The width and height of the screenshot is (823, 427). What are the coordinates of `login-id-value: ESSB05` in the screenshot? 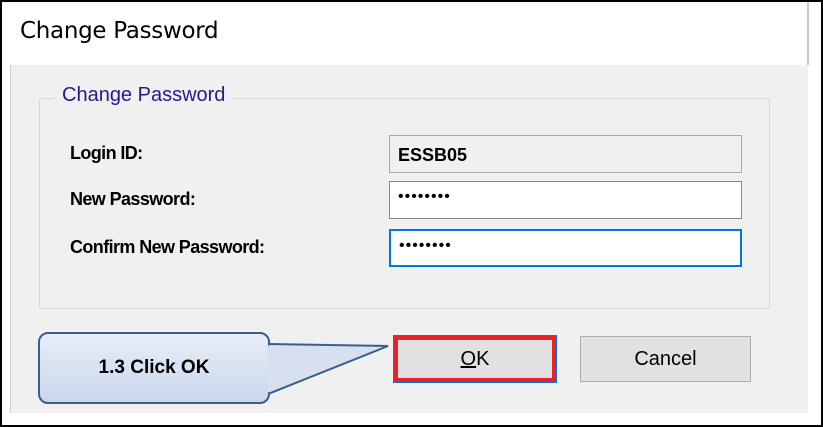 It's located at (433, 155).